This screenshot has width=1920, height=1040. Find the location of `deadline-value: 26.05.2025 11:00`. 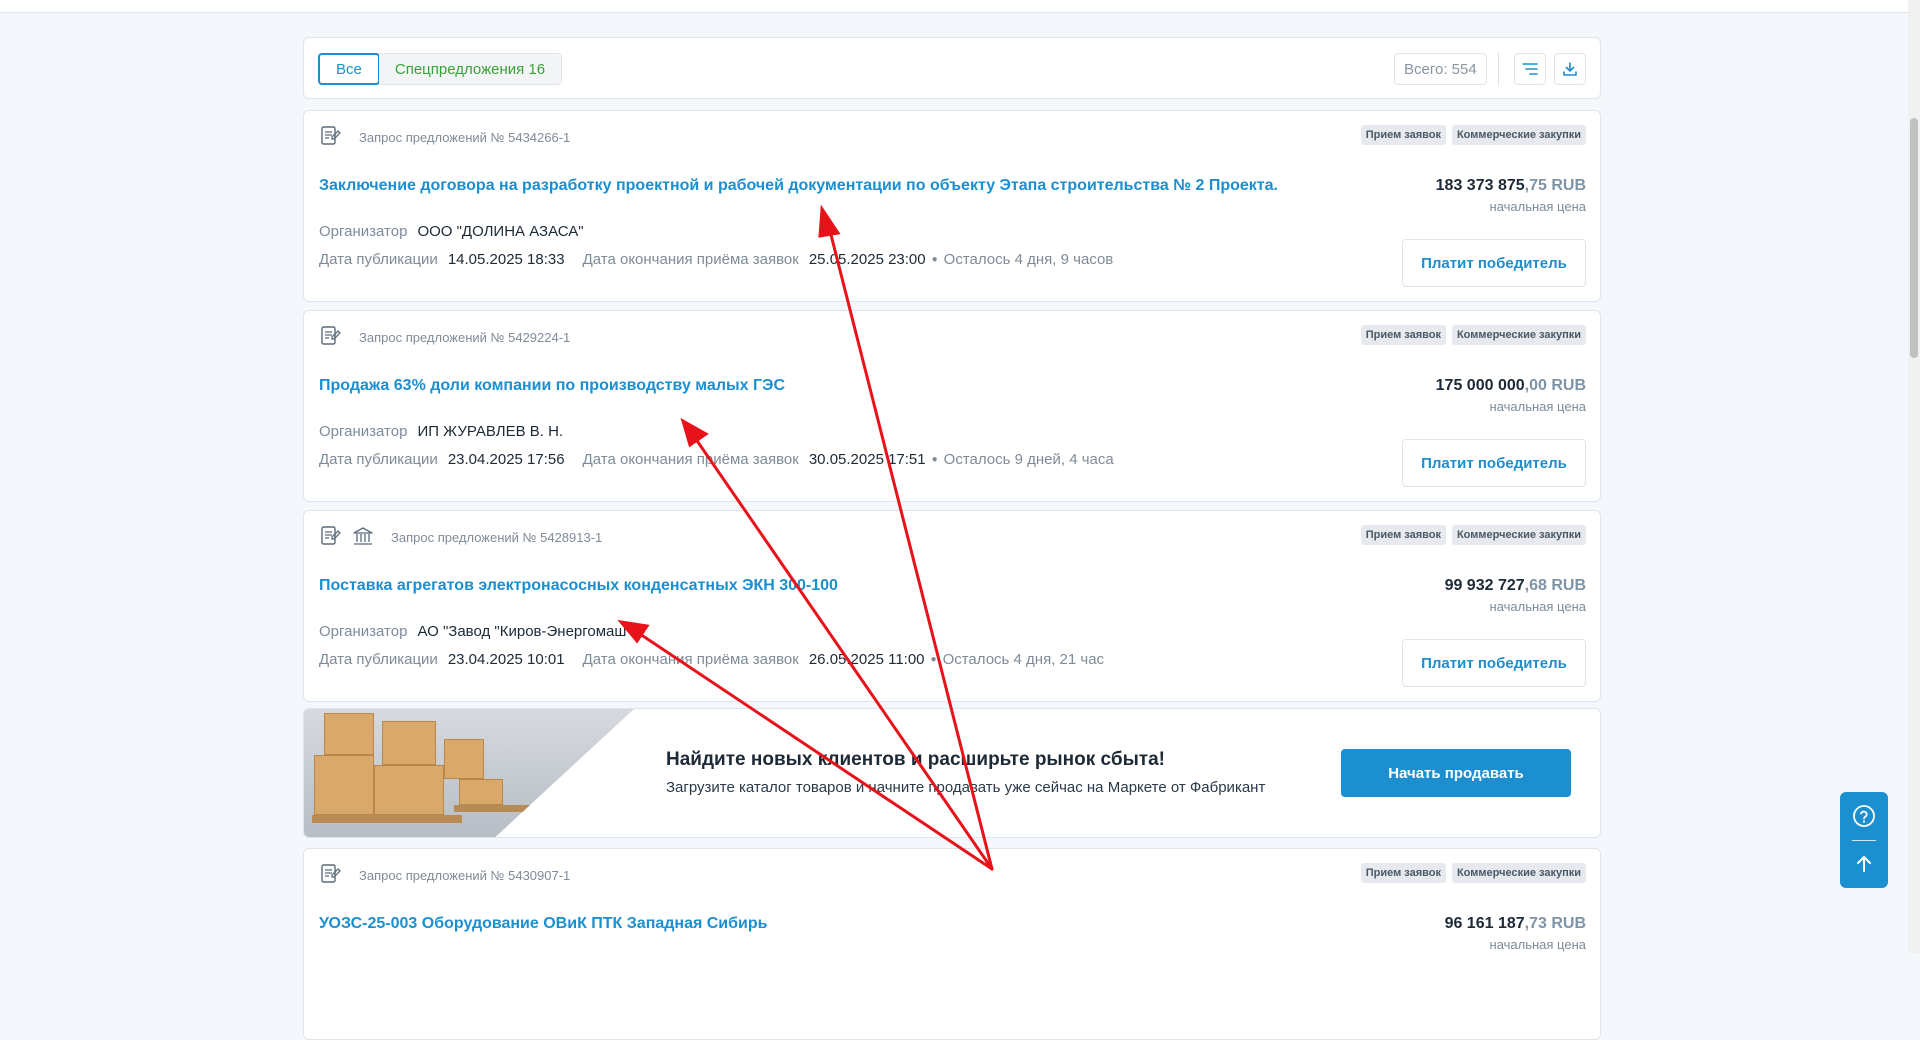

deadline-value: 26.05.2025 11:00 is located at coordinates (866, 659).